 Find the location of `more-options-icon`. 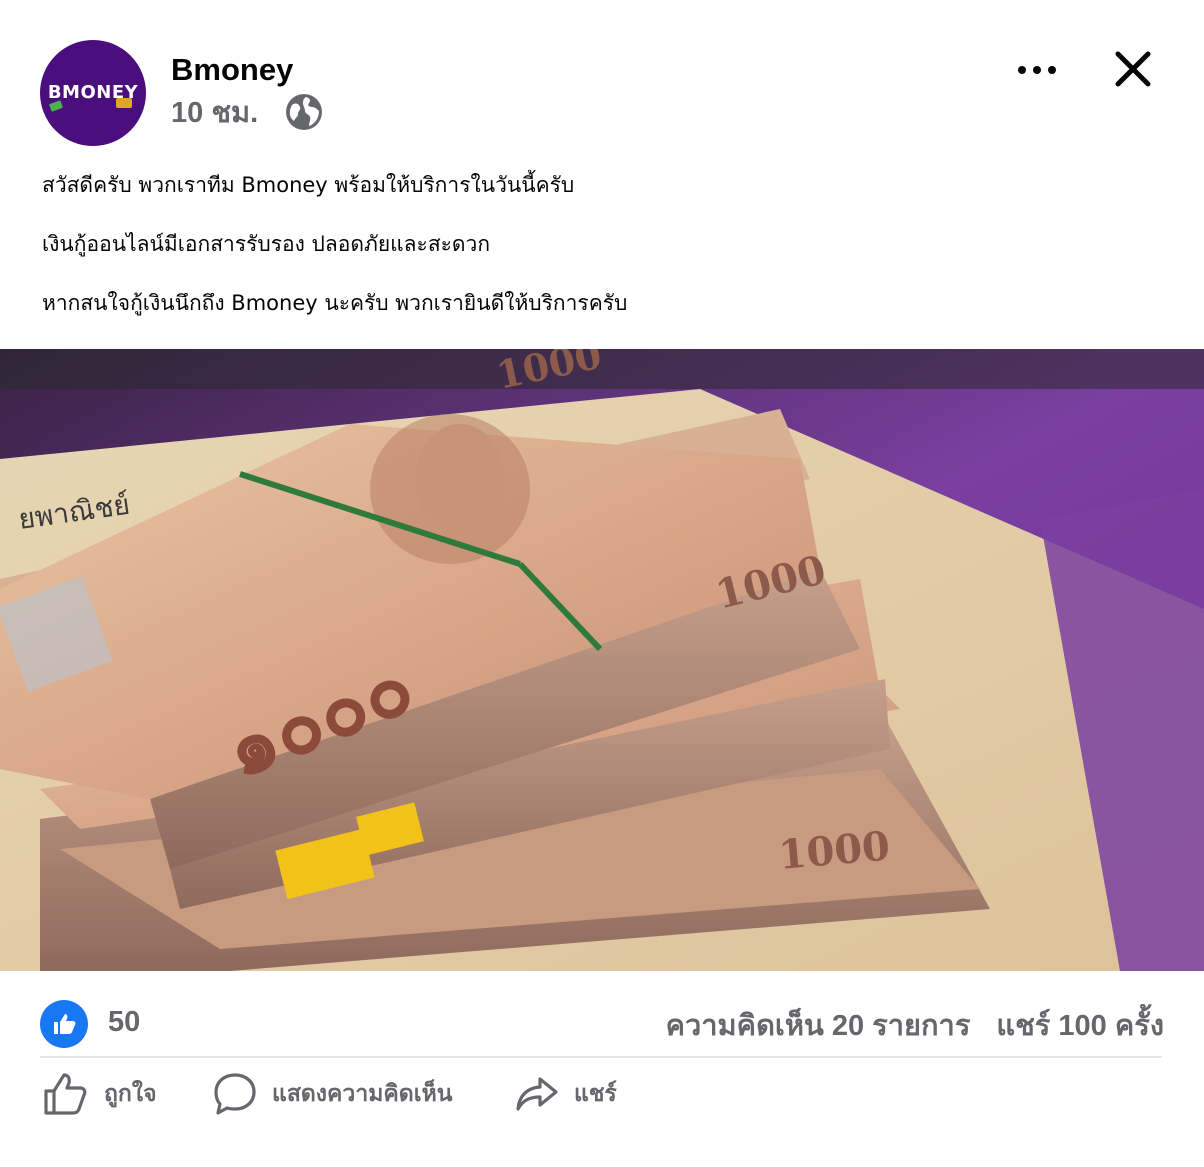

more-options-icon is located at coordinates (1037, 70).